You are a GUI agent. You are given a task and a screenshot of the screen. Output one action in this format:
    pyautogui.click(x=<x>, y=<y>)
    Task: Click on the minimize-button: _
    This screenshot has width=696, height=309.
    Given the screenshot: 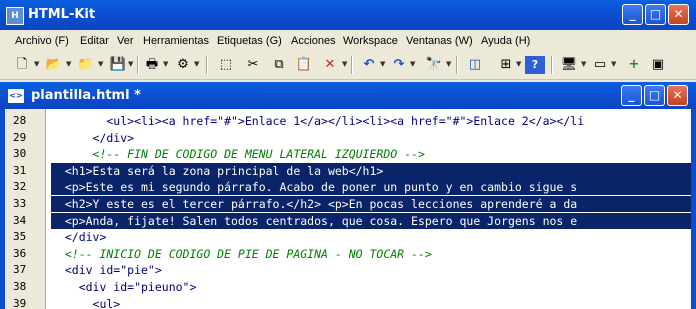 What is the action you would take?
    pyautogui.click(x=632, y=14)
    